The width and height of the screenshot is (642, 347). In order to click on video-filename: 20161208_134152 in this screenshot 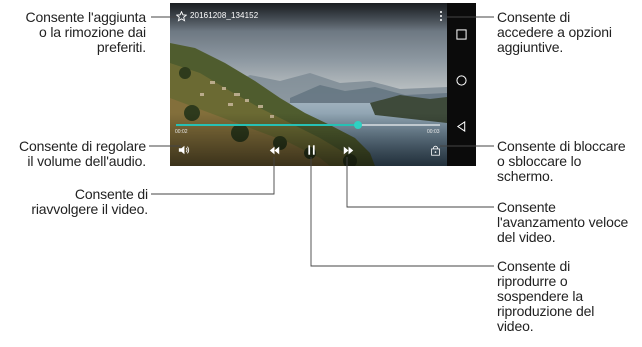, I will do `click(224, 15)`.